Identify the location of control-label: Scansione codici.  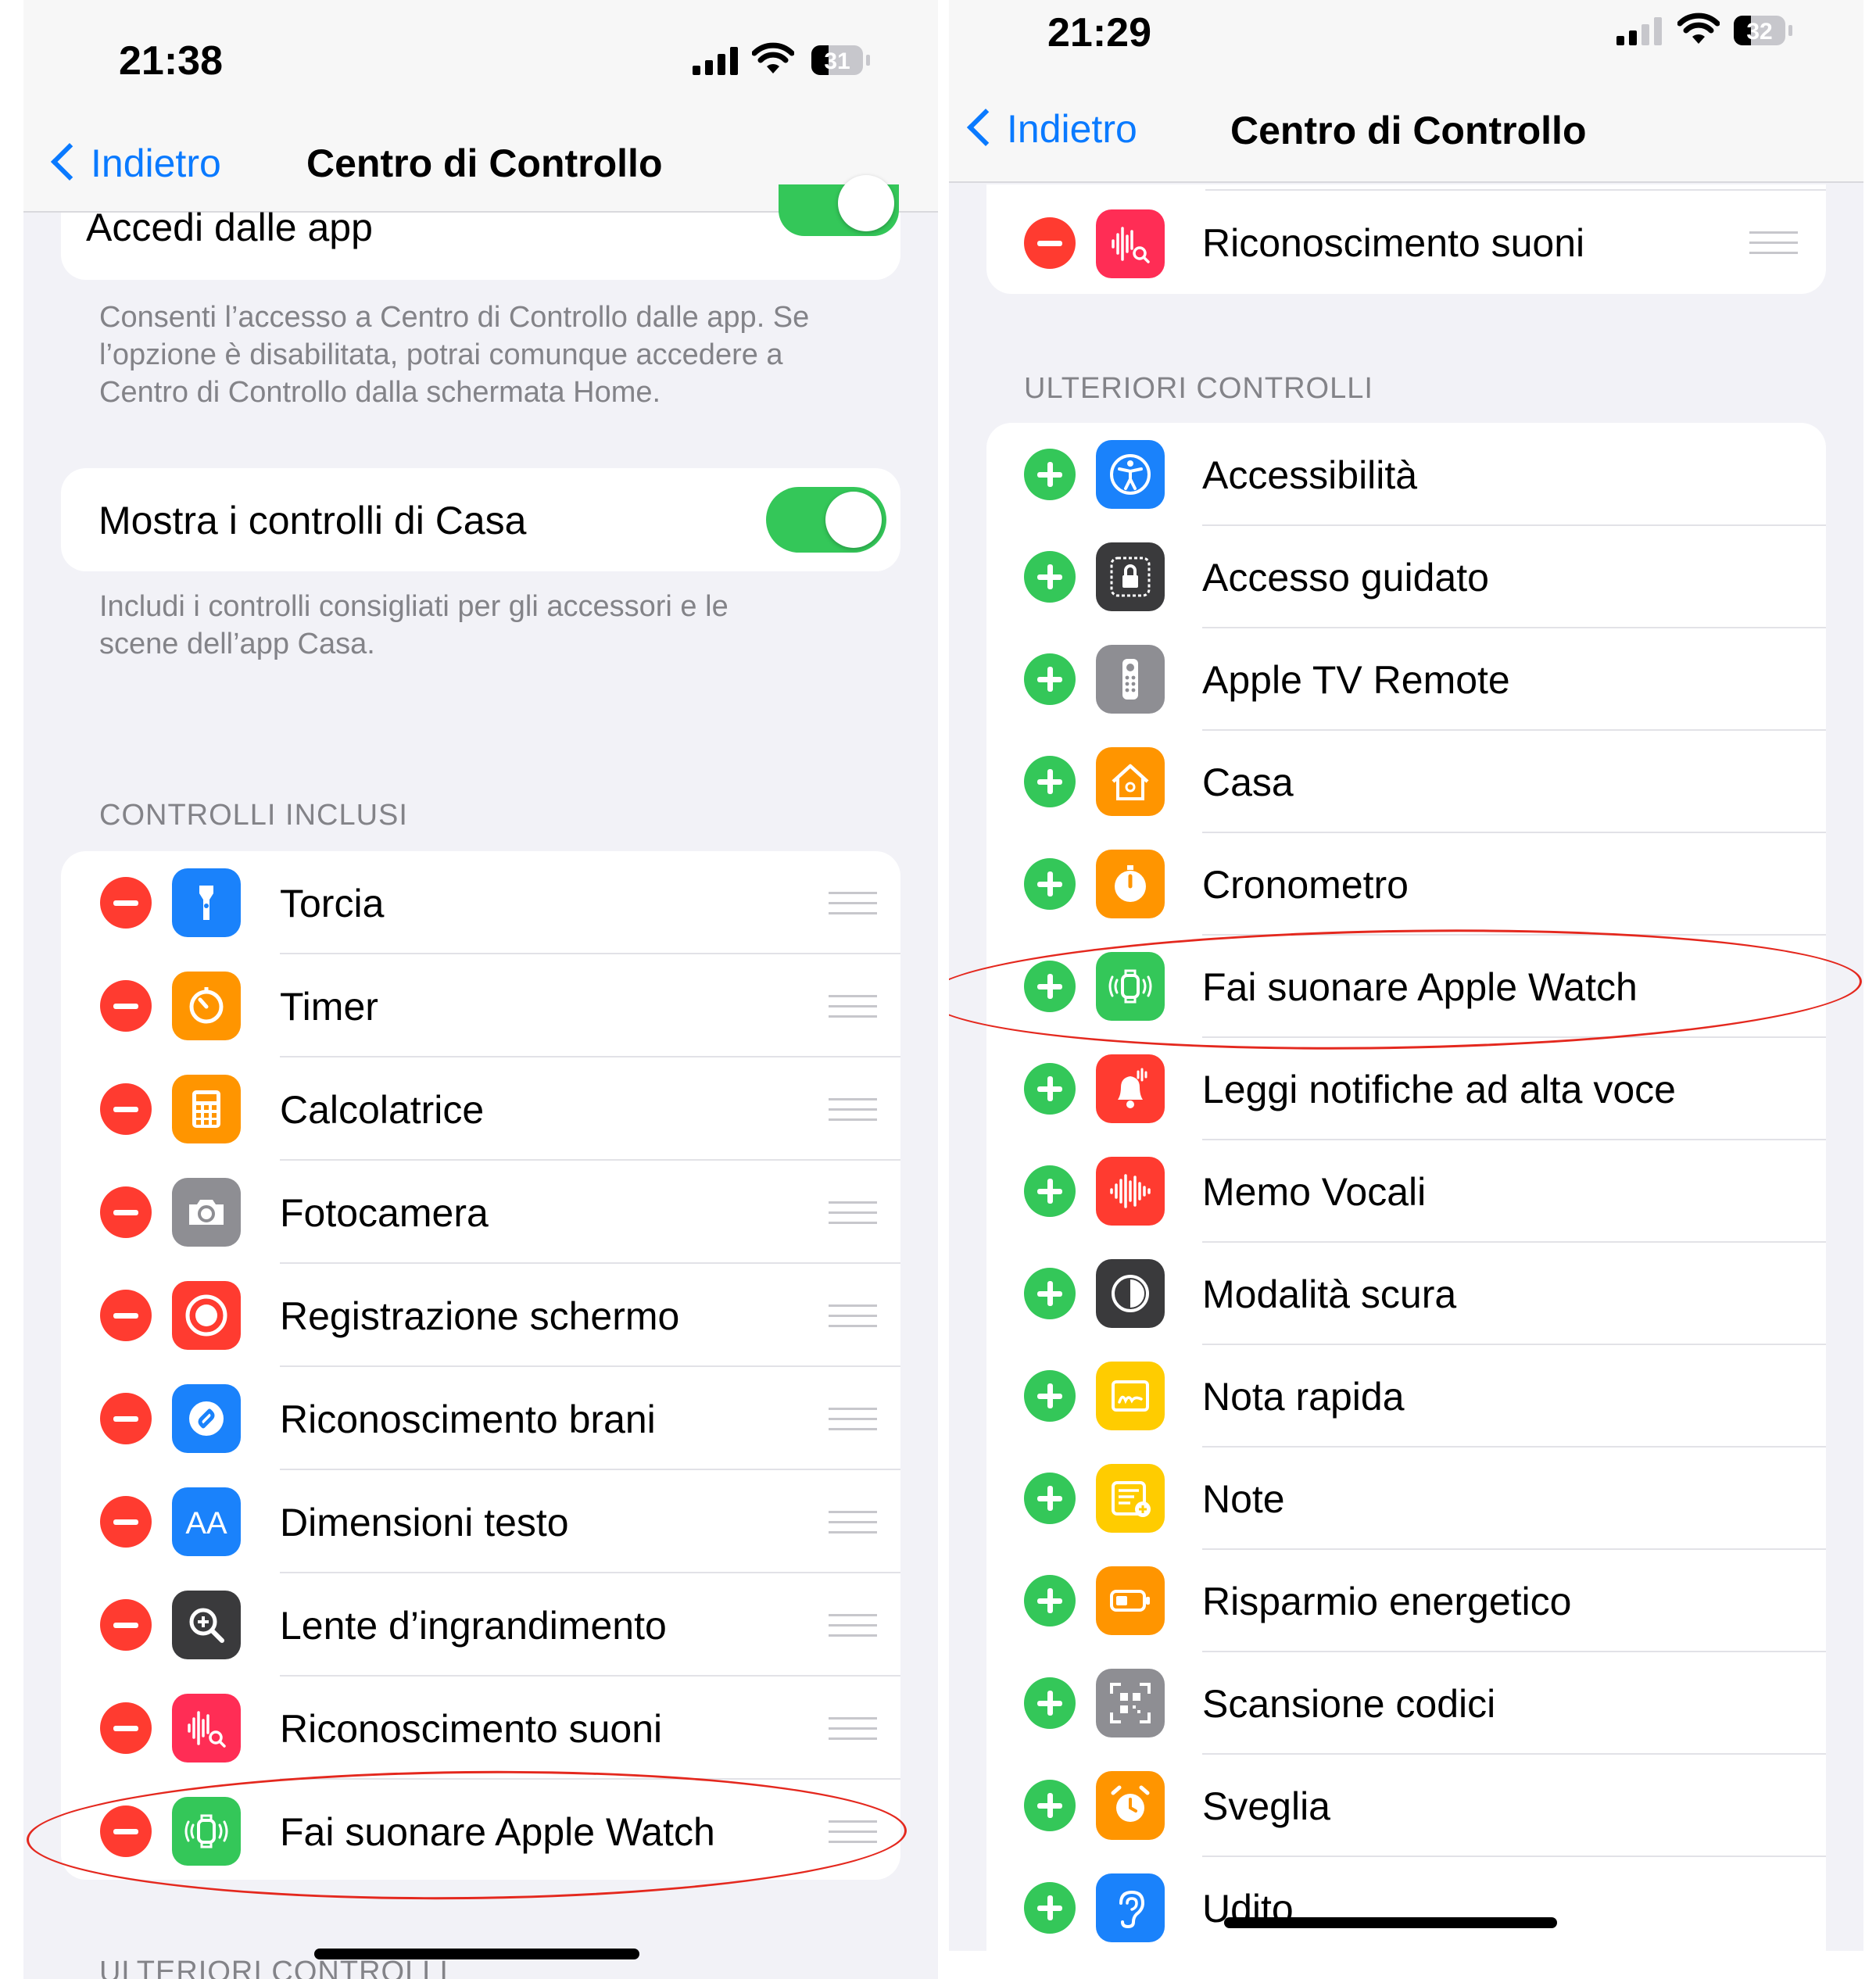
(1349, 1704).